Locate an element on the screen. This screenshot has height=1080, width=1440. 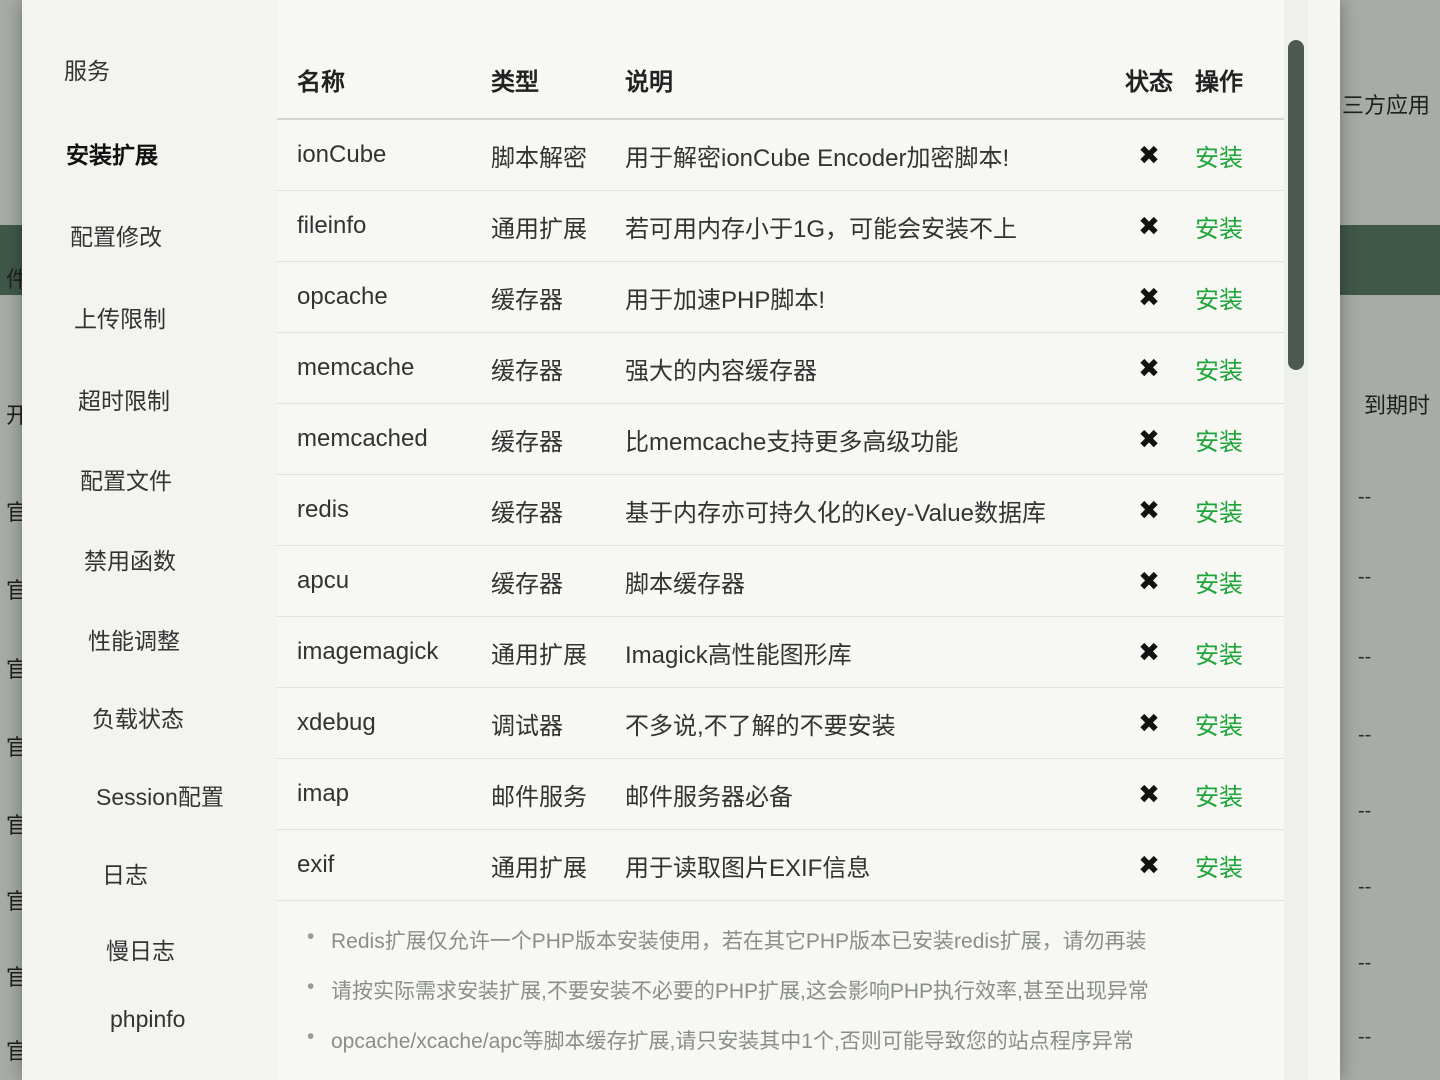
extension-description: 脚本缓存器 is located at coordinates (685, 584).